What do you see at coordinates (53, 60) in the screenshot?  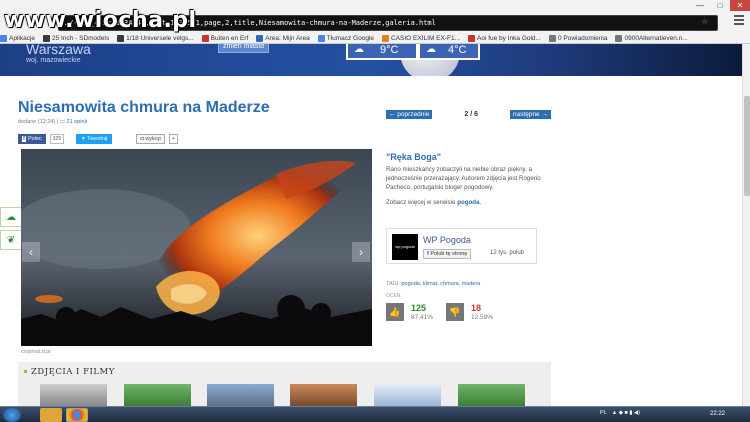 I see `region-name: woj. mazowieckie` at bounding box center [53, 60].